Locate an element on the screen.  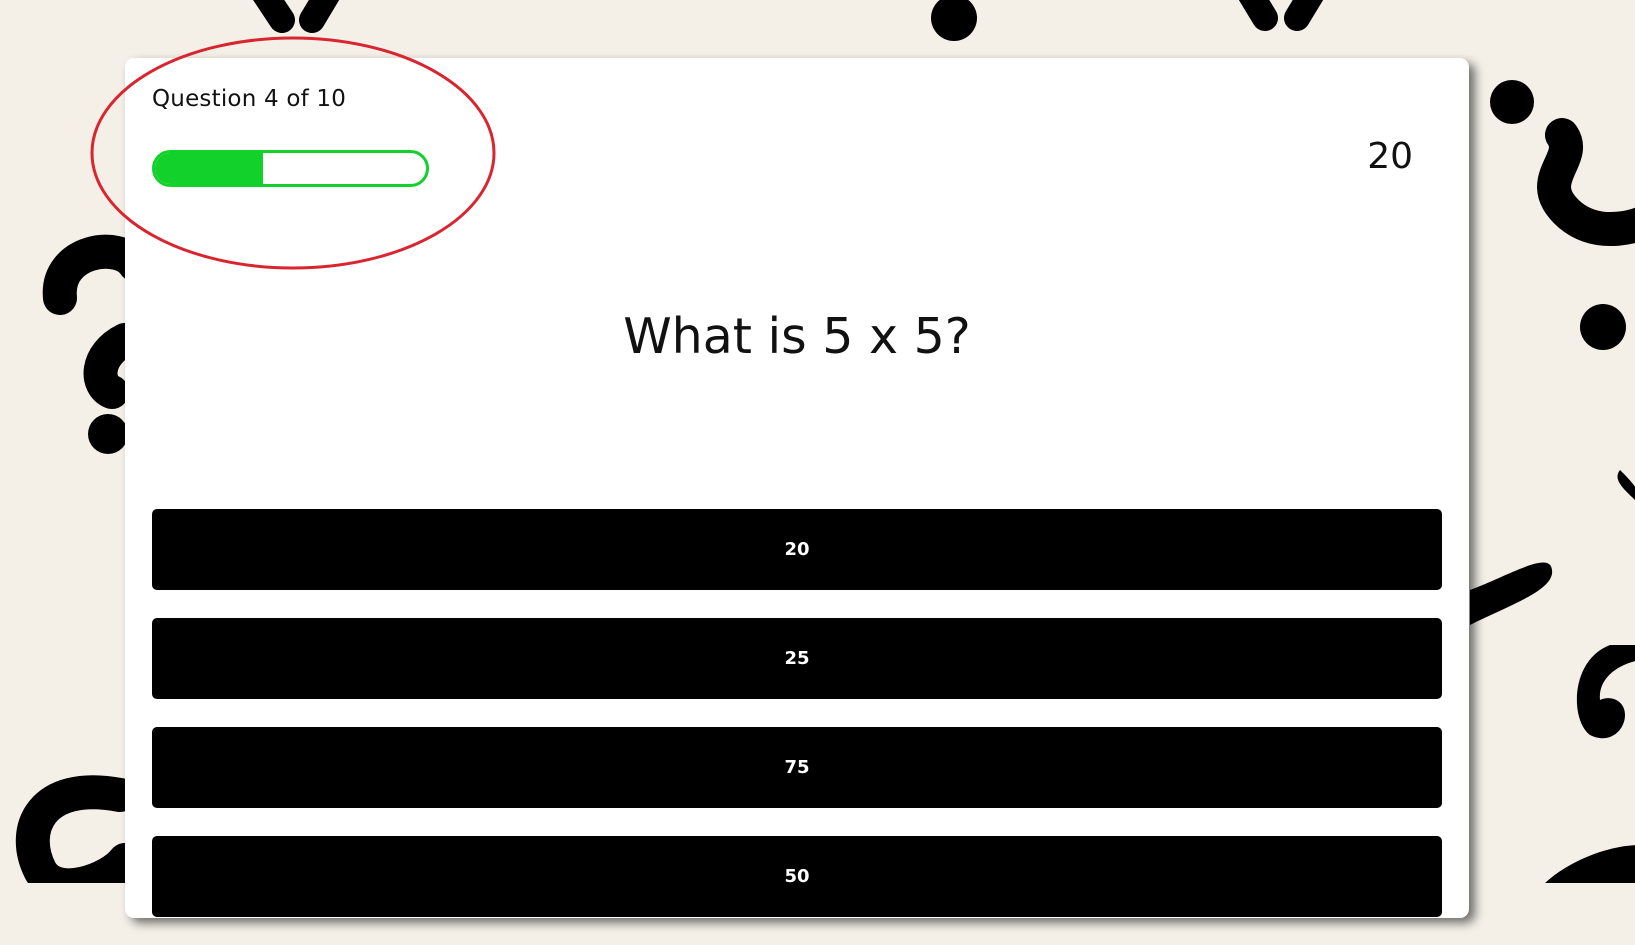
answer-button: 50 is located at coordinates (797, 876).